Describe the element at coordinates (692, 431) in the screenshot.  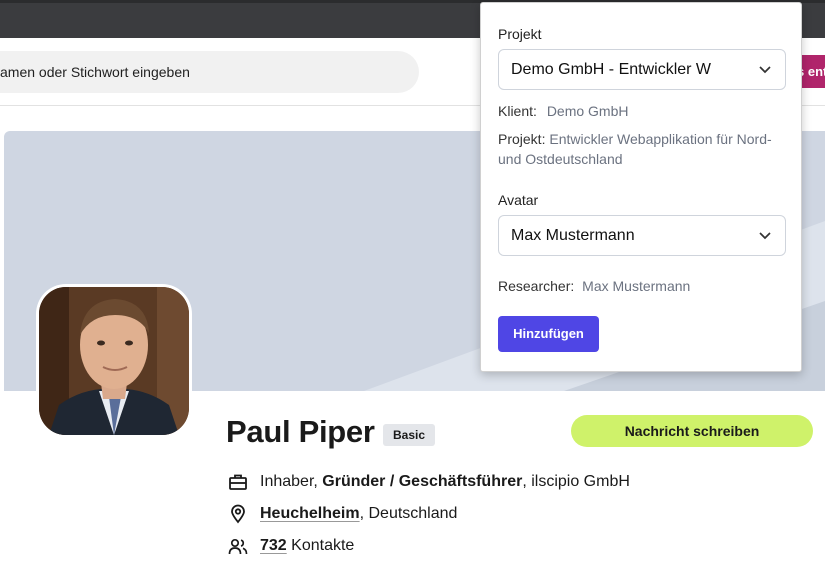
I see `send-message-button: Nachricht schreiben` at that location.